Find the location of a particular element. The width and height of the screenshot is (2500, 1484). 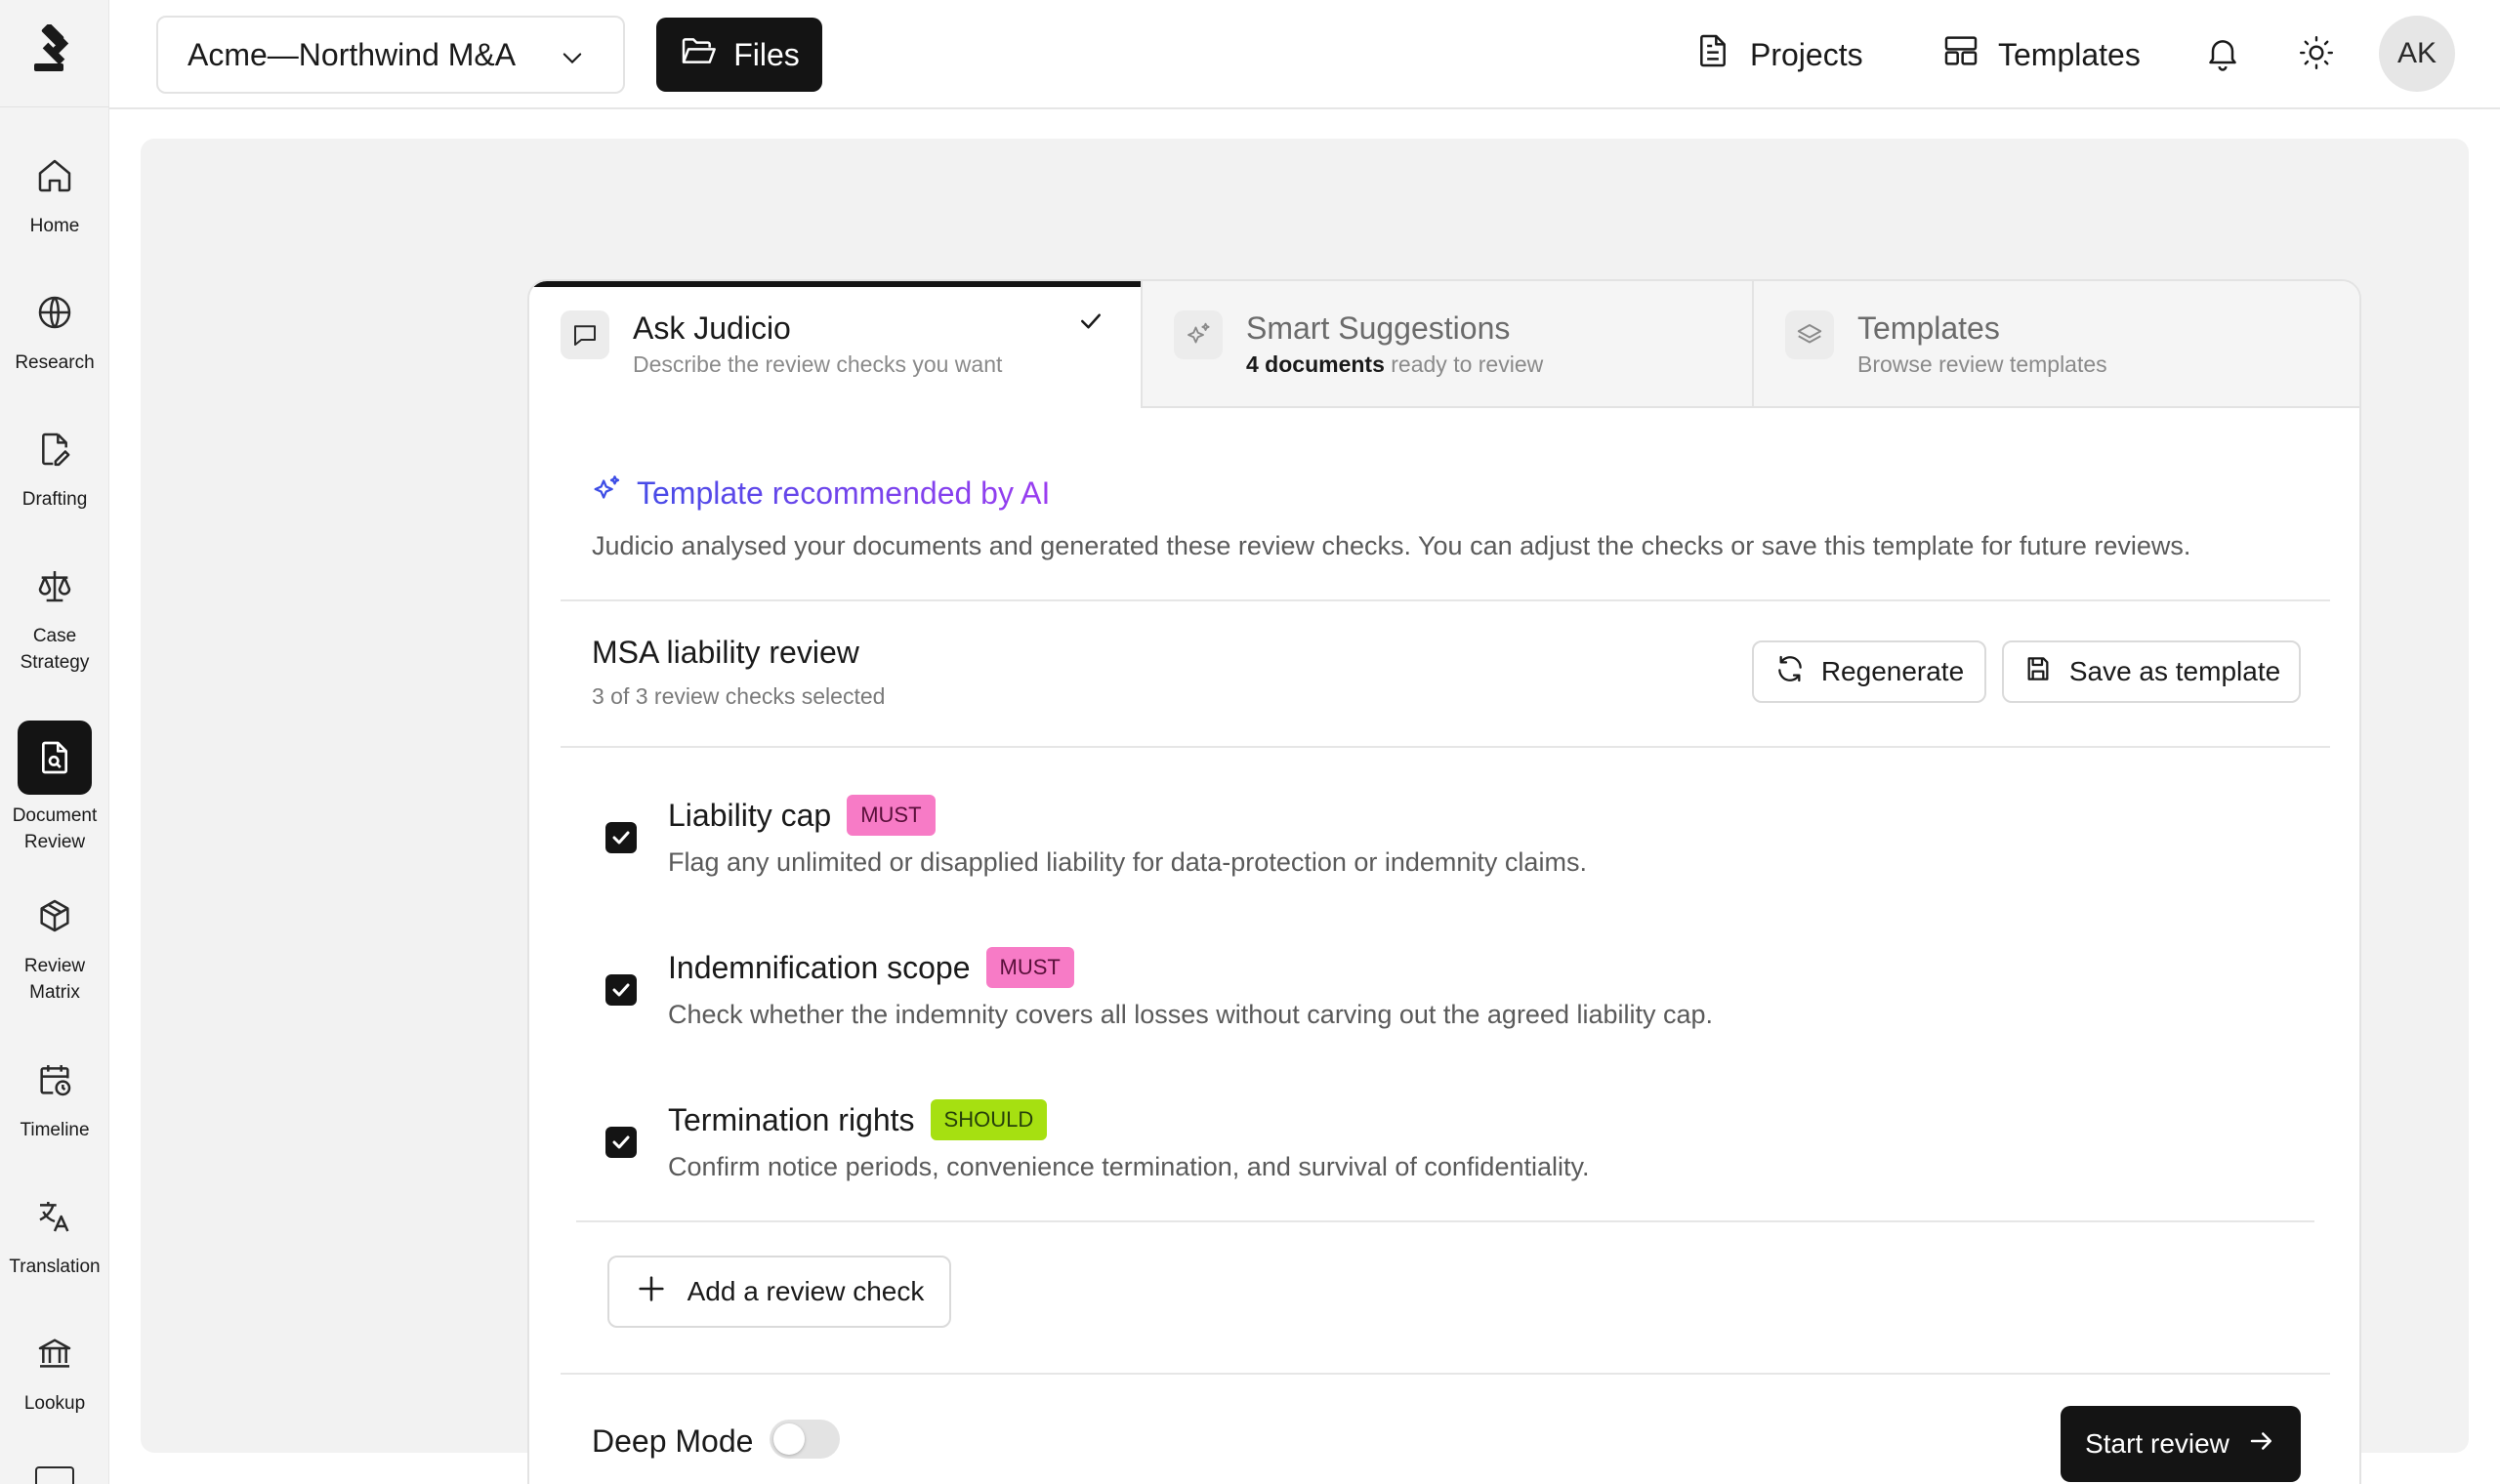

more-nav-icon is located at coordinates (54, 1475).